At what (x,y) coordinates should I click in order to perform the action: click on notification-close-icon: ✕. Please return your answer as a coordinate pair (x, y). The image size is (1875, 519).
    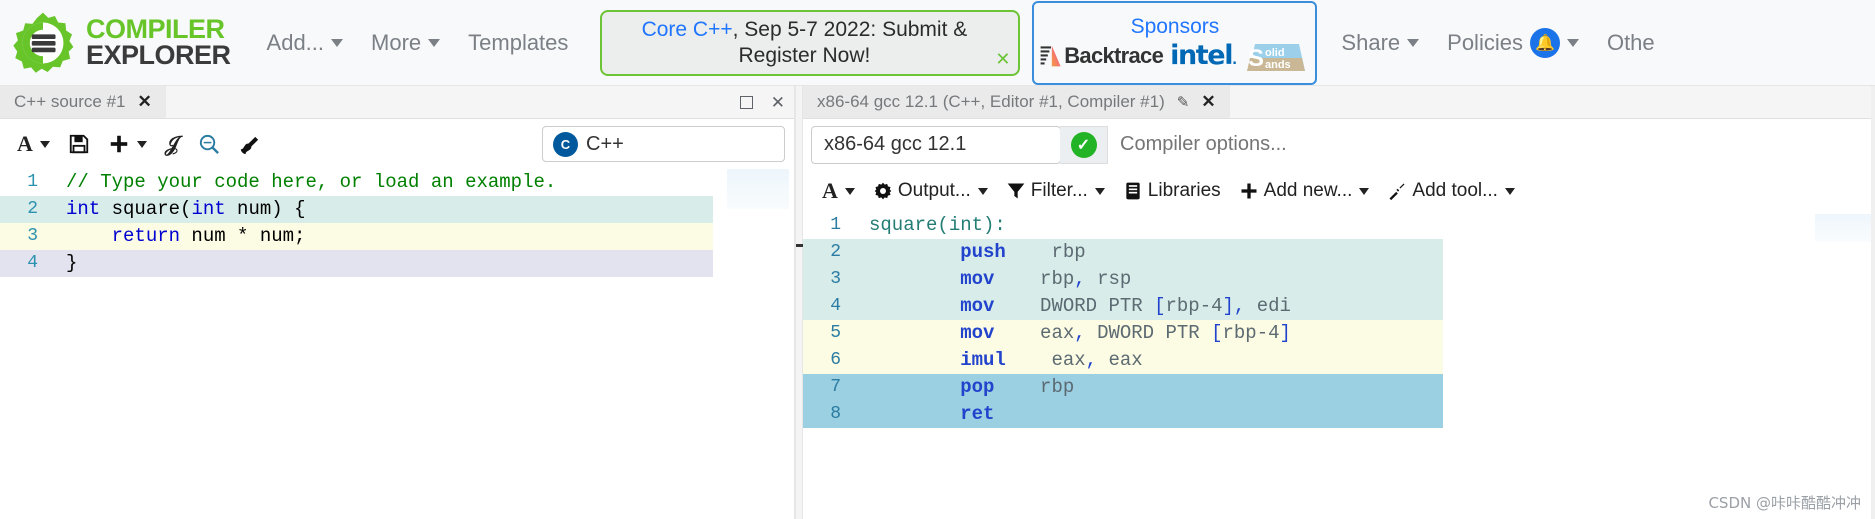
    Looking at the image, I should click on (1002, 59).